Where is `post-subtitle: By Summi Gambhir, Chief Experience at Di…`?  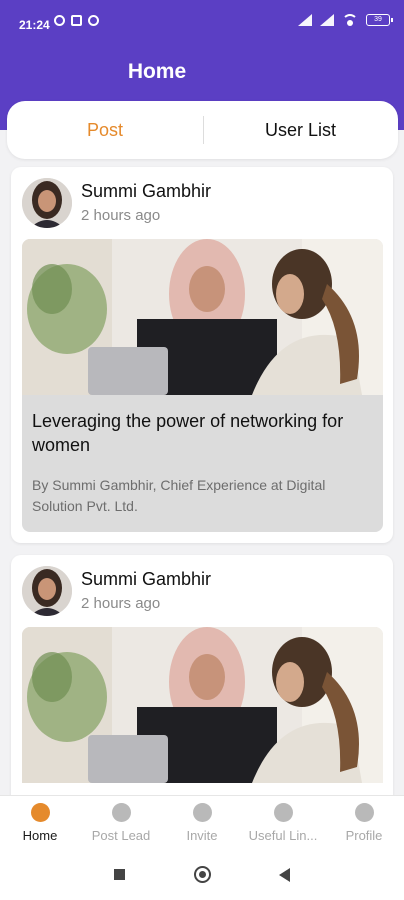
post-subtitle: By Summi Gambhir, Chief Experience at Di… is located at coordinates (179, 495).